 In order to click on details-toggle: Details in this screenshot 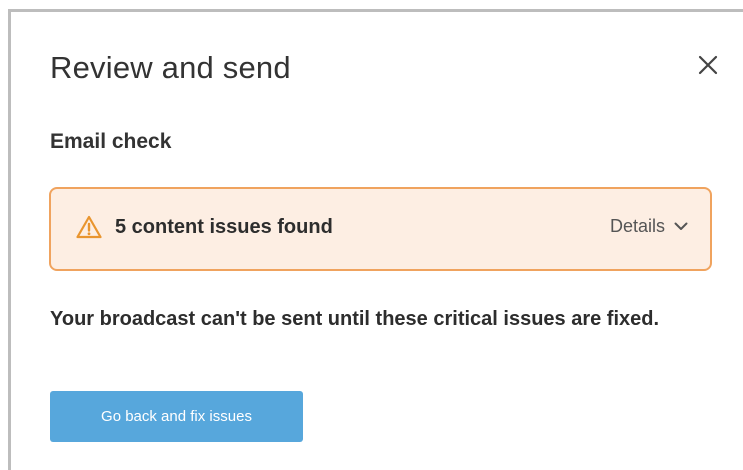, I will do `click(649, 226)`.